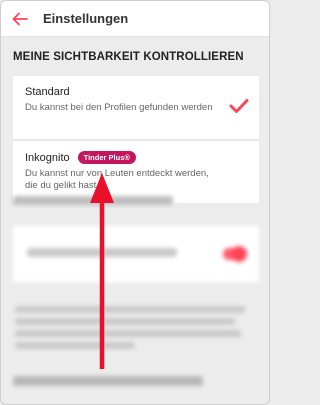 The image size is (320, 405). I want to click on section-heading: MEINE SICHTBARKEIT KONTROLLIEREN, so click(128, 57).